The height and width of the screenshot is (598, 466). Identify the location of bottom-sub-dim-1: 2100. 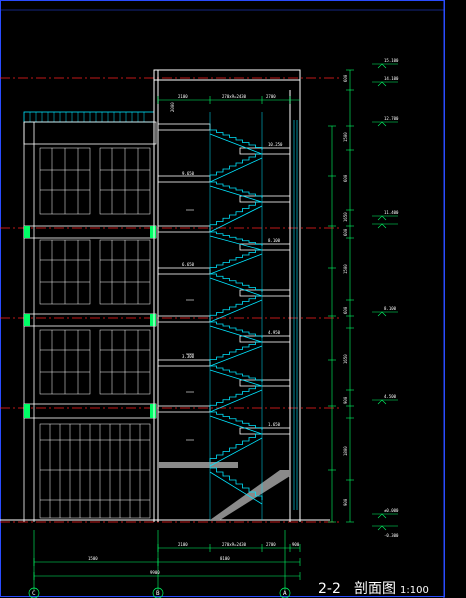
(183, 544).